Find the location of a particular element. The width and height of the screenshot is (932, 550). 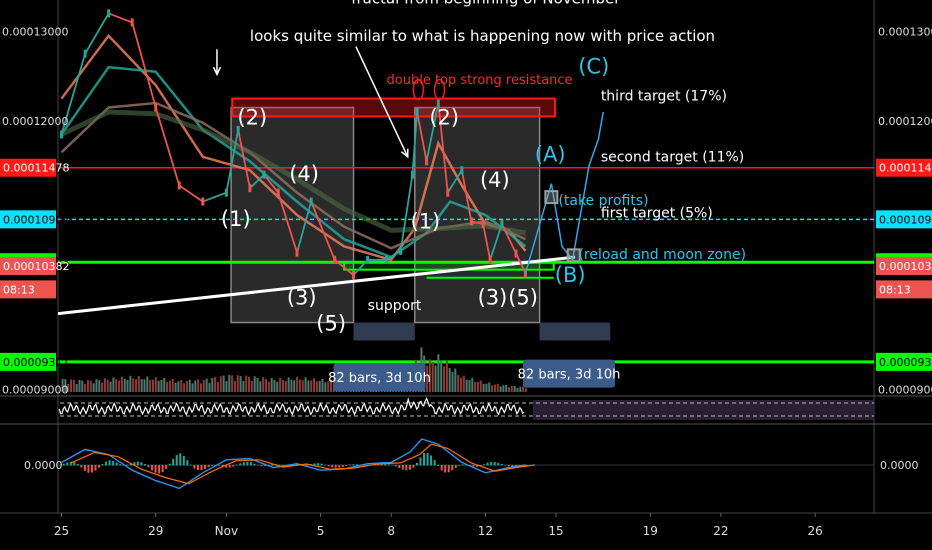

chart-annotation-text: double top strong resistance is located at coordinates (480, 80).